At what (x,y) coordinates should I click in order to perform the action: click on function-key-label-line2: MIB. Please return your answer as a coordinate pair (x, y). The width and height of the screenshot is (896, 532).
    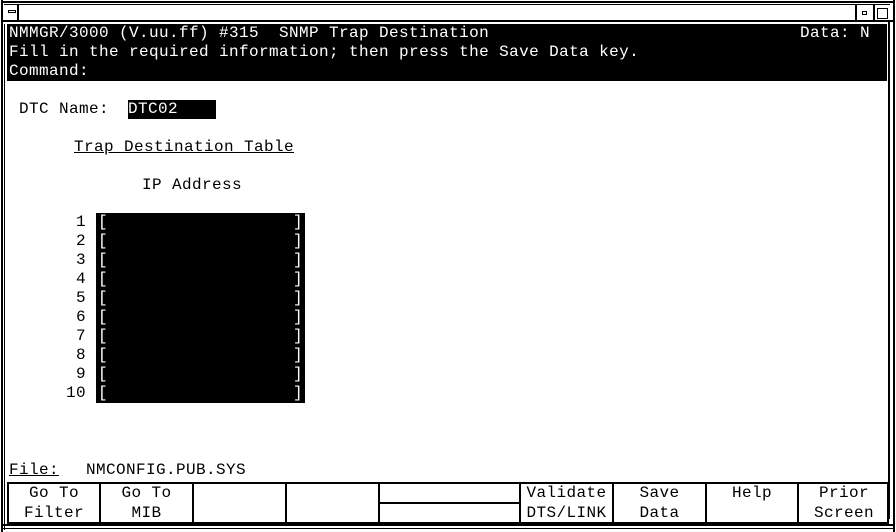
    Looking at the image, I should click on (146, 513).